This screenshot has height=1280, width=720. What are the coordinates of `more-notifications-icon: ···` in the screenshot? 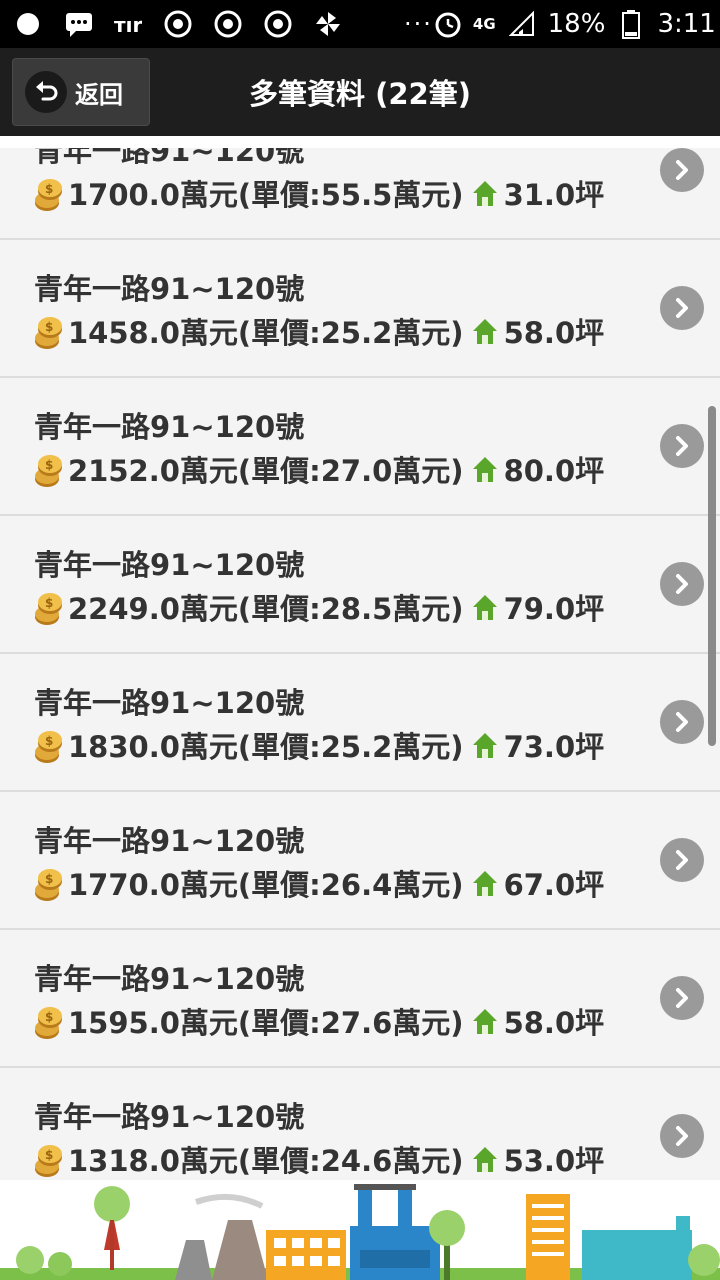 It's located at (418, 24).